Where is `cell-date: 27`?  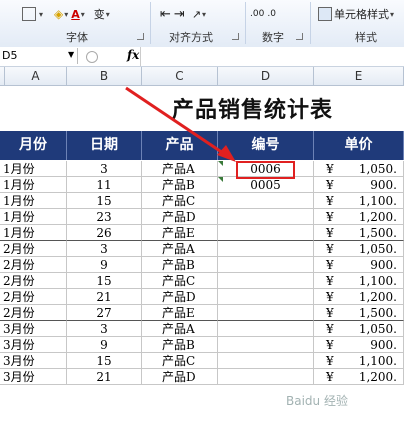
cell-date: 27 is located at coordinates (104, 313).